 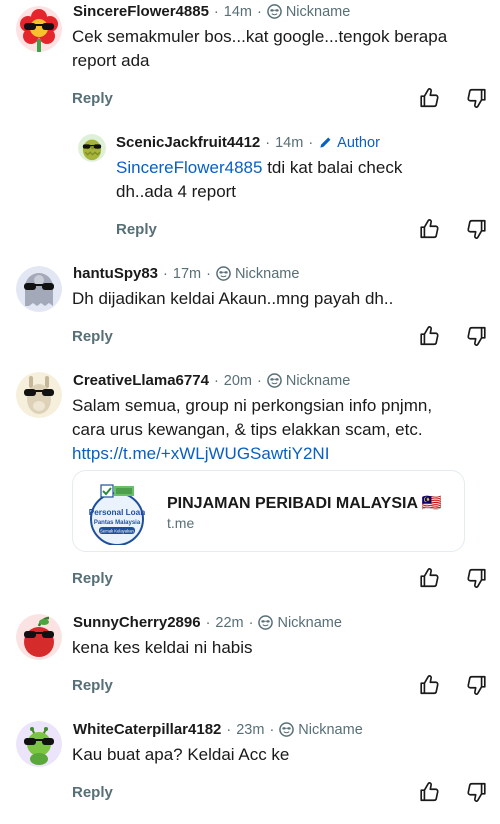 What do you see at coordinates (358, 142) in the screenshot?
I see `author-badge: Author` at bounding box center [358, 142].